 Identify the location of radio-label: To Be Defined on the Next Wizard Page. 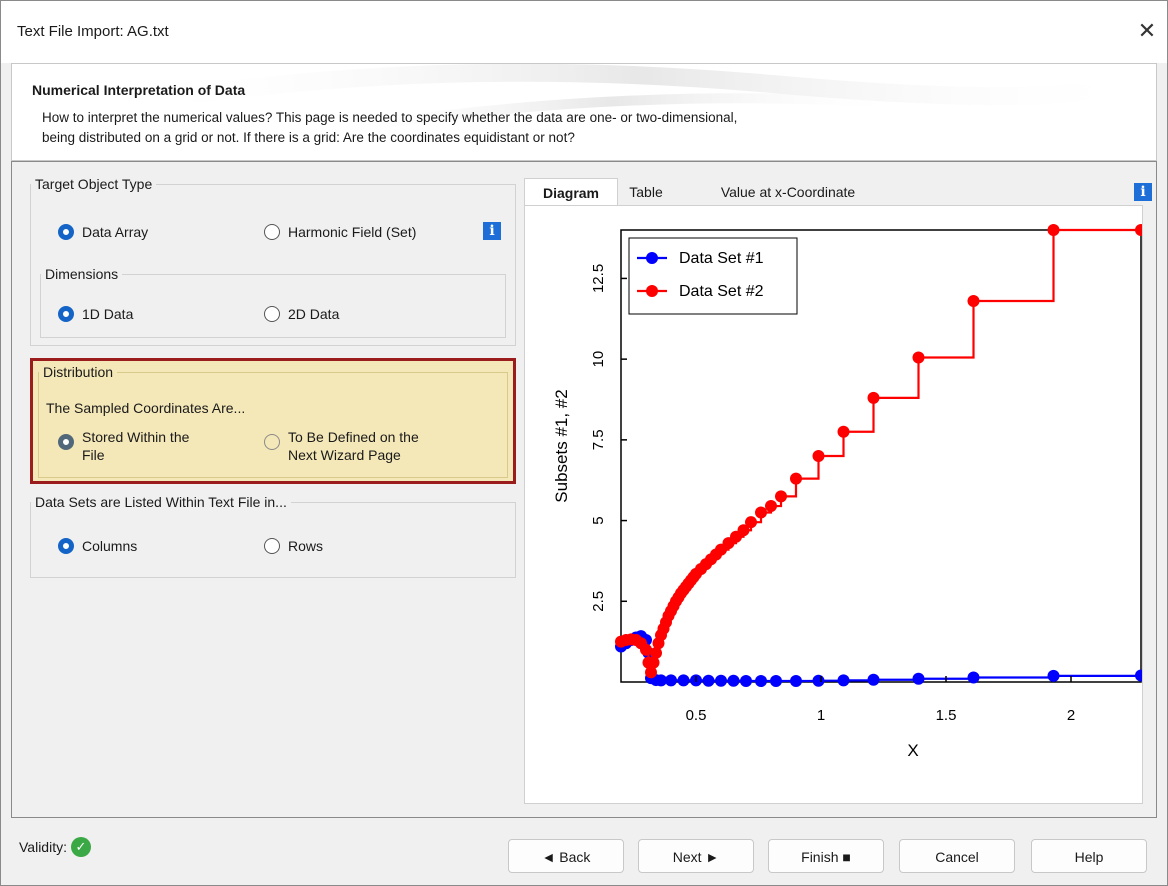
(353, 446).